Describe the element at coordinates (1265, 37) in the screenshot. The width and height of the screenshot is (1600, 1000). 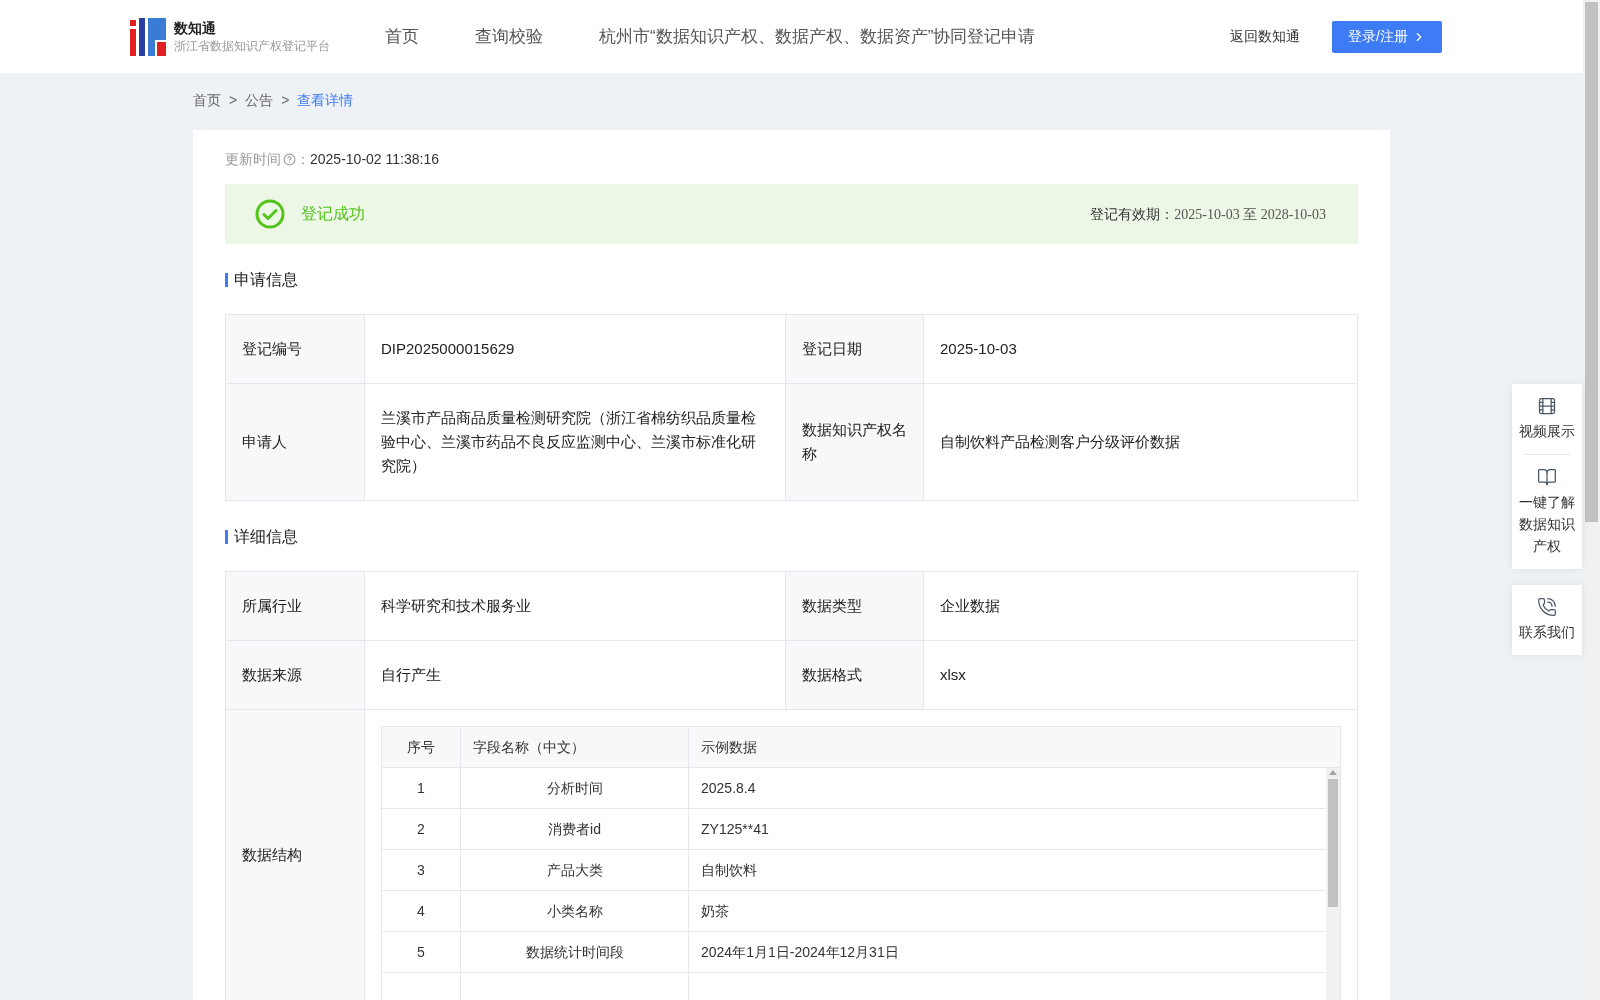
I see `back-link: 返回数知通` at that location.